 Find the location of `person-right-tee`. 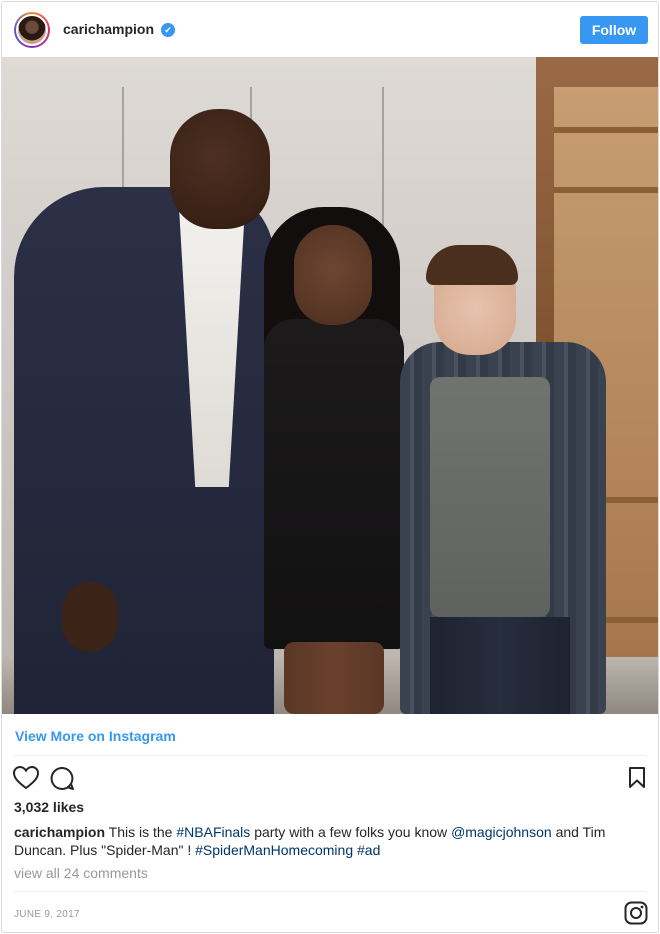

person-right-tee is located at coordinates (490, 497).